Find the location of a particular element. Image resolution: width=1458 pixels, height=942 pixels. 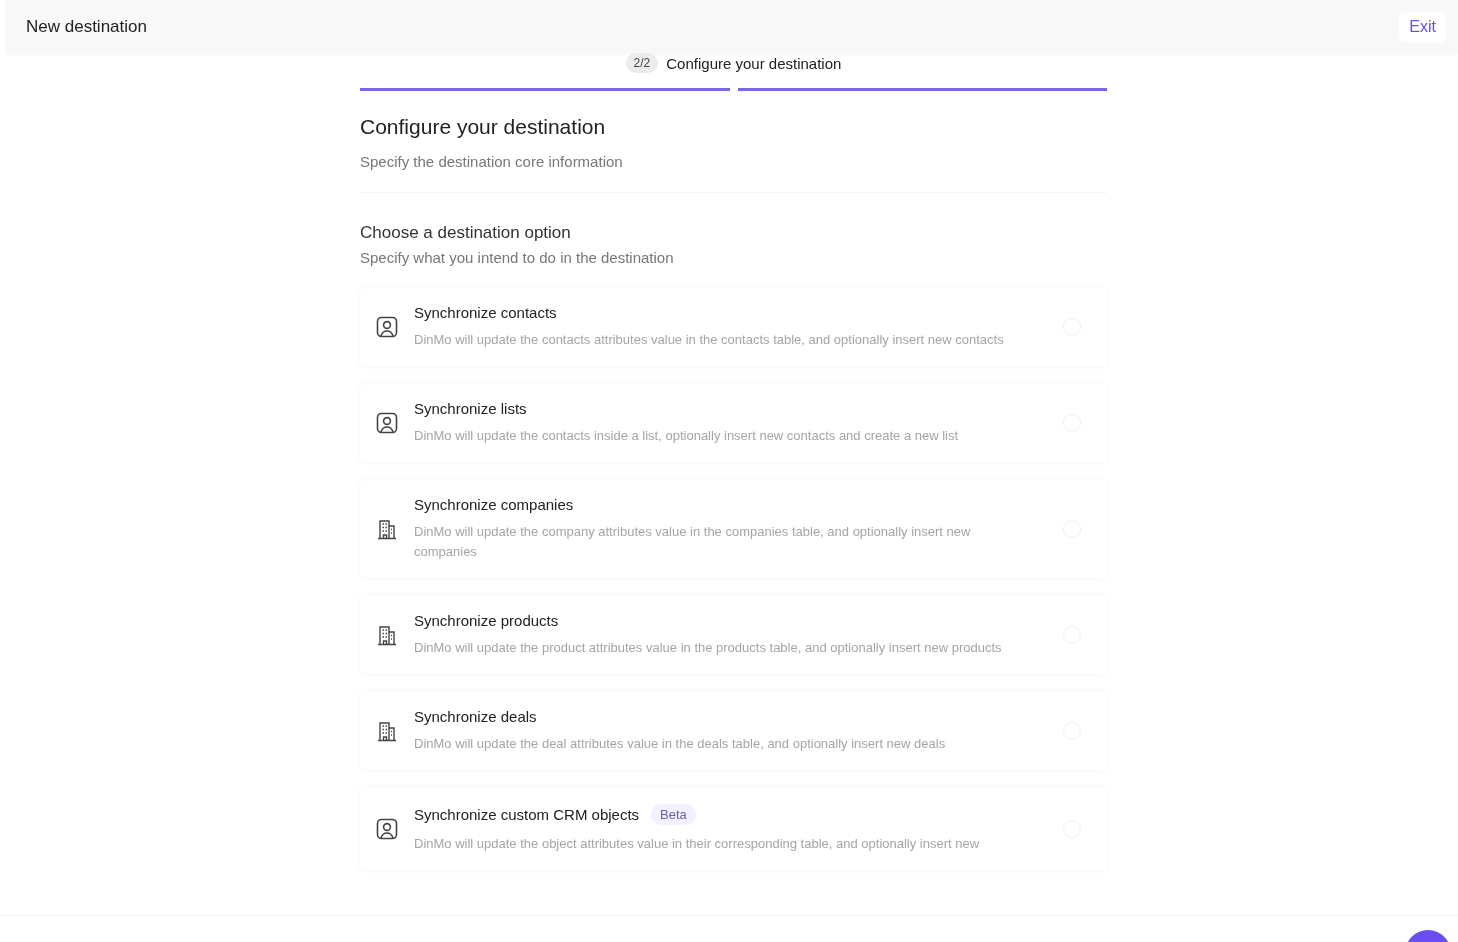

option-card: Synchronize products DinMo will update the product attributes value in the products table, and optionally insert new products is located at coordinates (733, 635).